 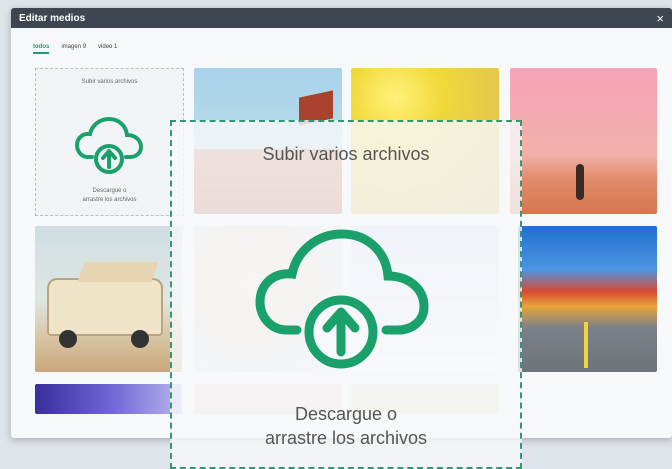 I want to click on dialog-titlebar: Editar medios ×, so click(x=341, y=18).